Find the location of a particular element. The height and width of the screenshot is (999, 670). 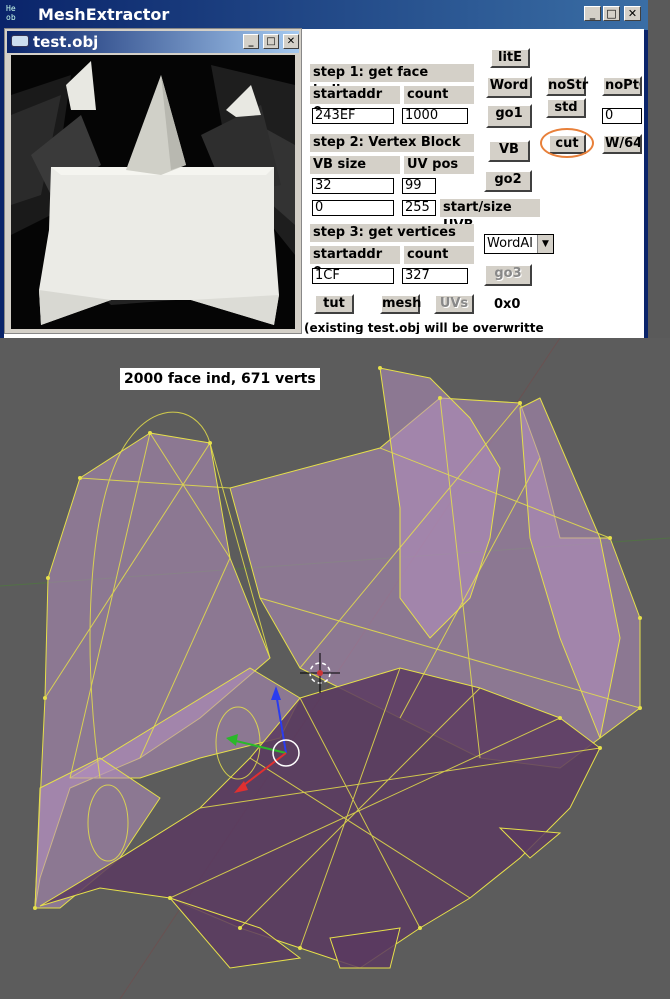

mesh-stats-label: 2000 face ind, 671 verts is located at coordinates (220, 379).